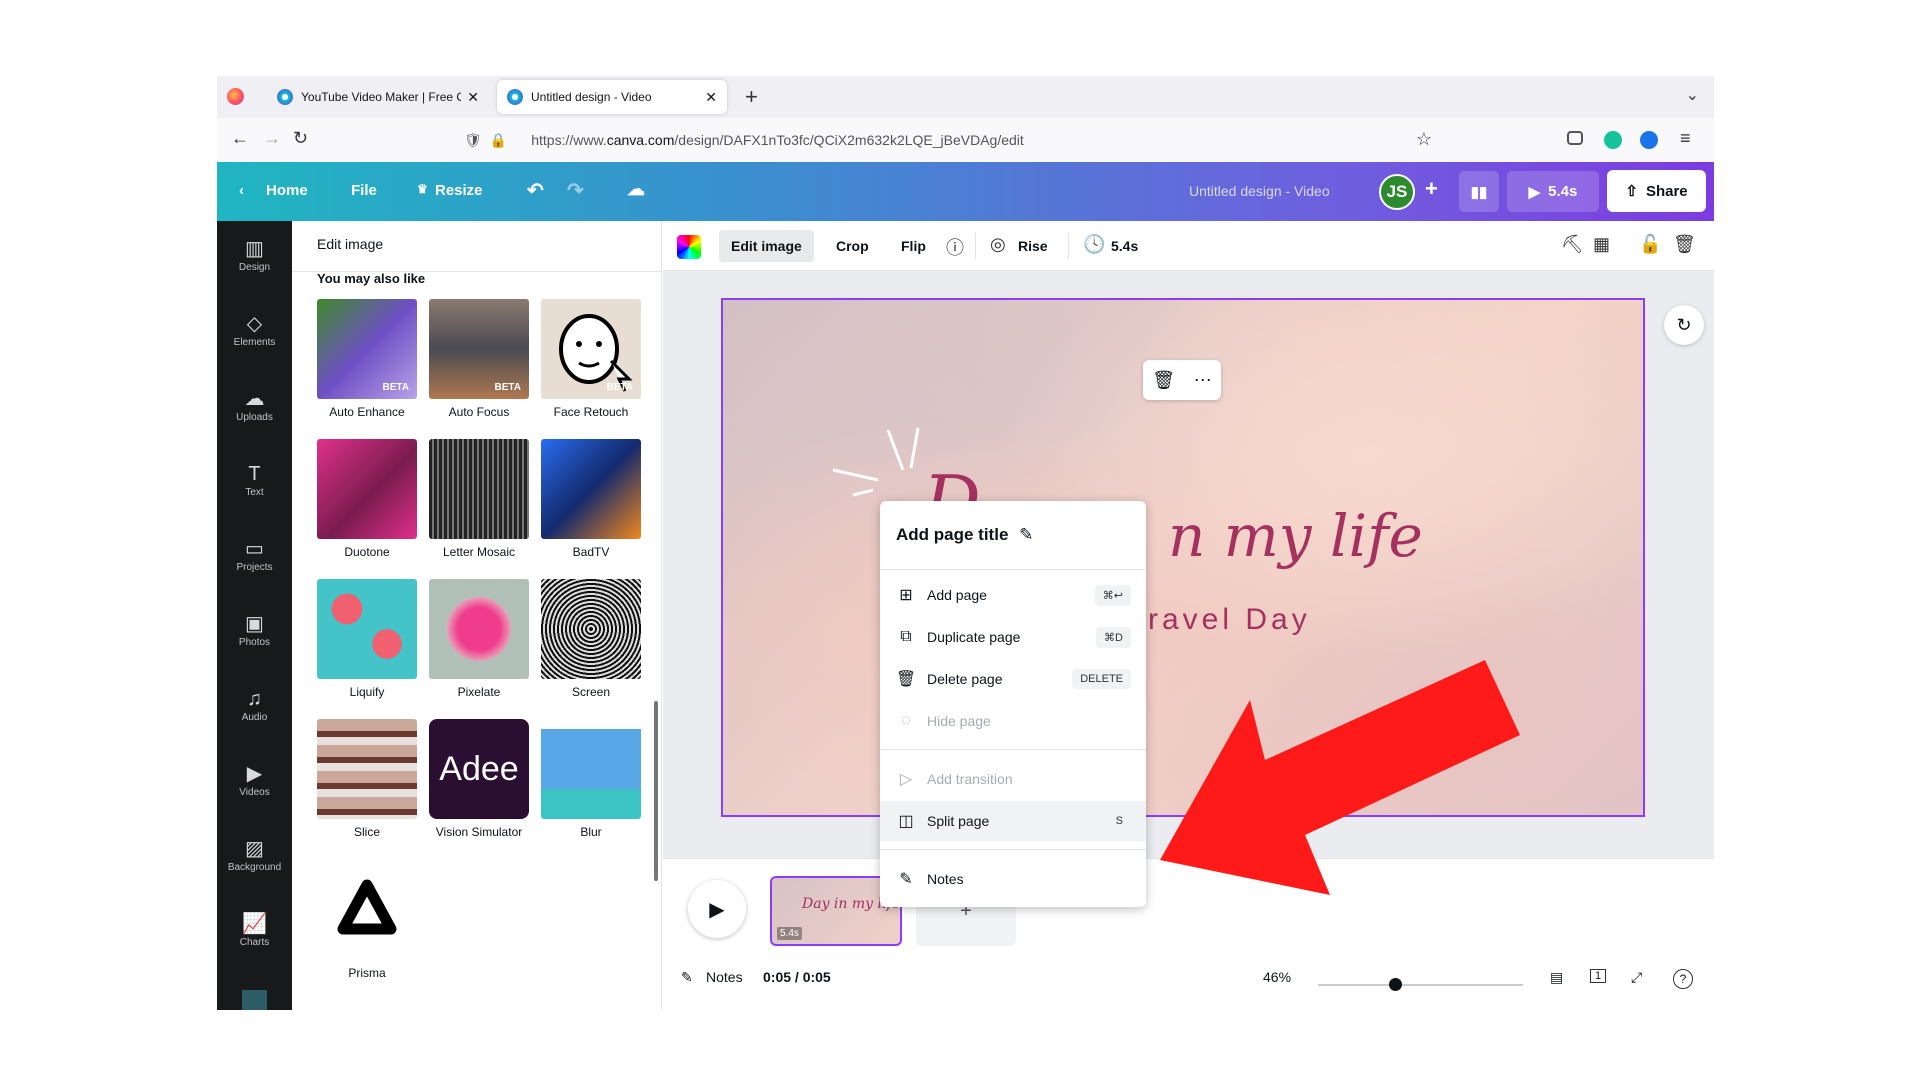 The height and width of the screenshot is (1080, 1920). What do you see at coordinates (367, 349) in the screenshot?
I see `effect-auto-enhance: BETA` at bounding box center [367, 349].